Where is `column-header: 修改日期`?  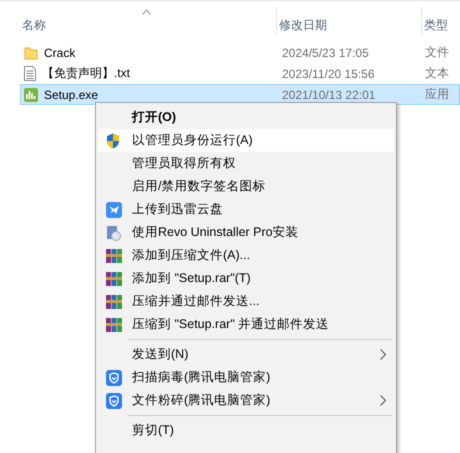
column-header: 修改日期 is located at coordinates (303, 21).